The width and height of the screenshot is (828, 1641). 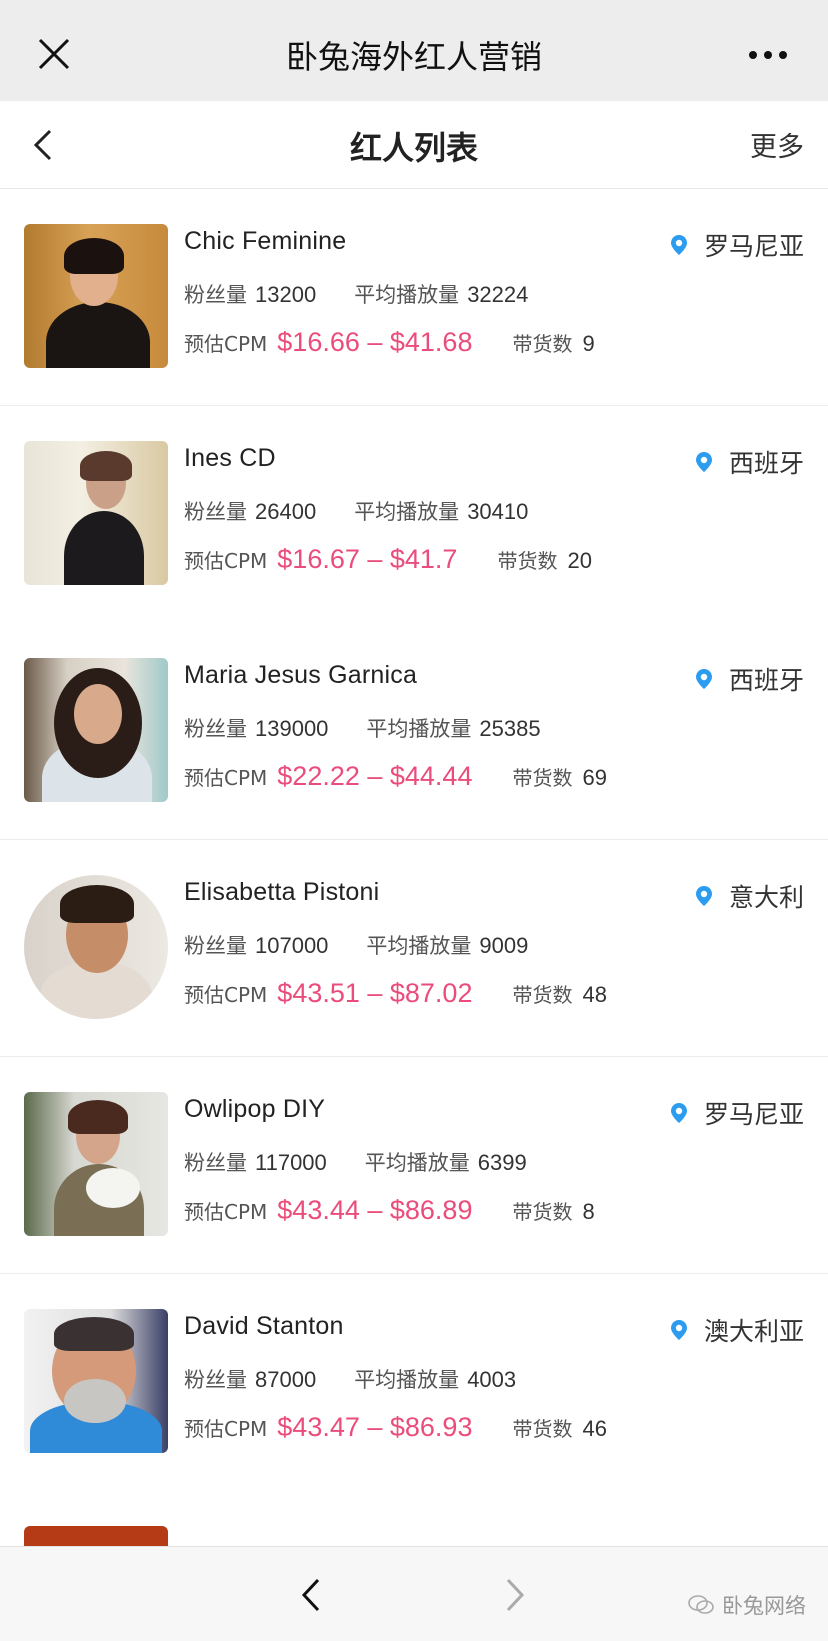 I want to click on watermark: 卧兔网络, so click(x=747, y=1605).